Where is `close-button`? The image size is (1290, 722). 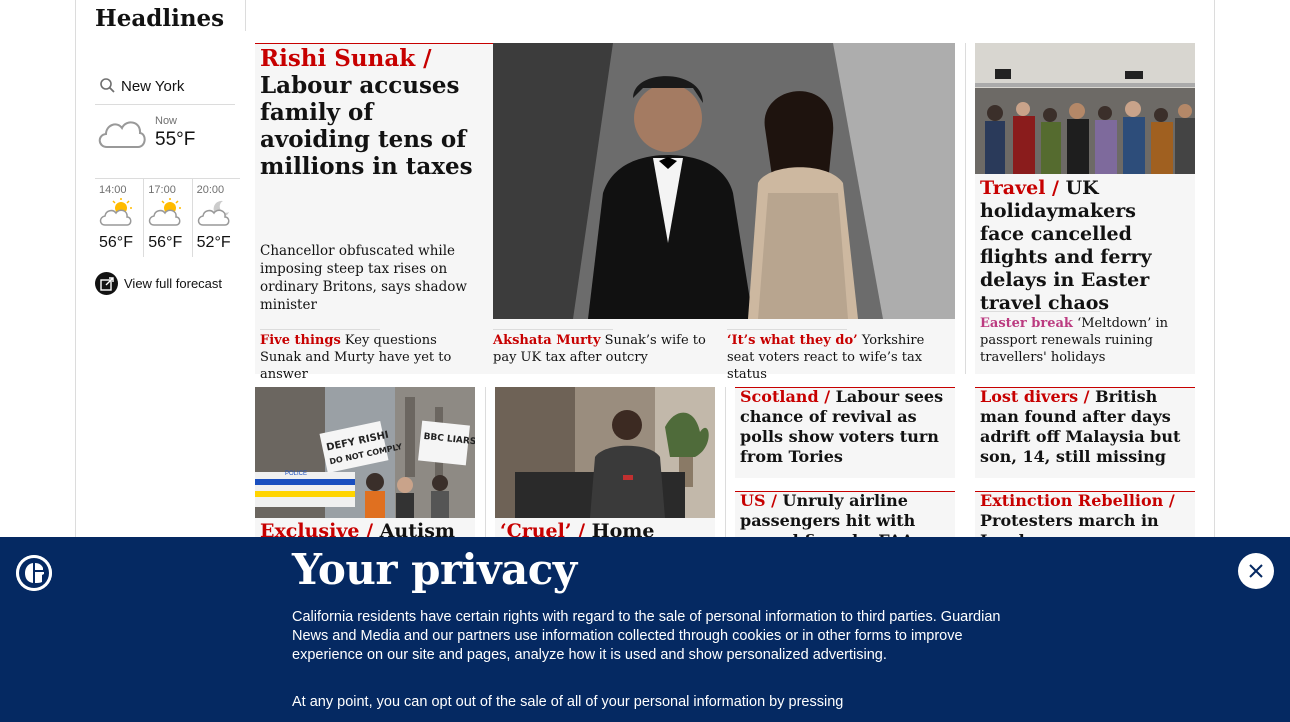 close-button is located at coordinates (1256, 571).